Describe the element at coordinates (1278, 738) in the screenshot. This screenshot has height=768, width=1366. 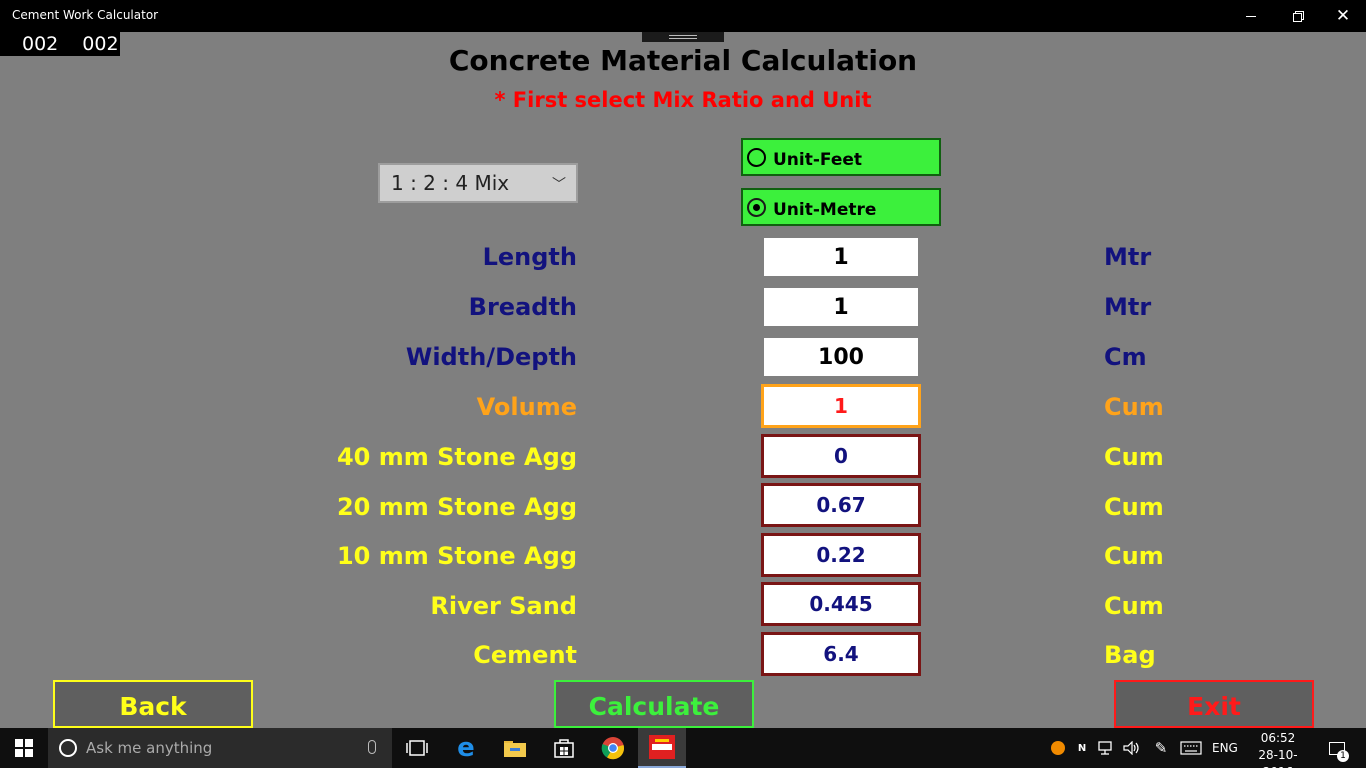
I see `clock-time: 06:52` at that location.